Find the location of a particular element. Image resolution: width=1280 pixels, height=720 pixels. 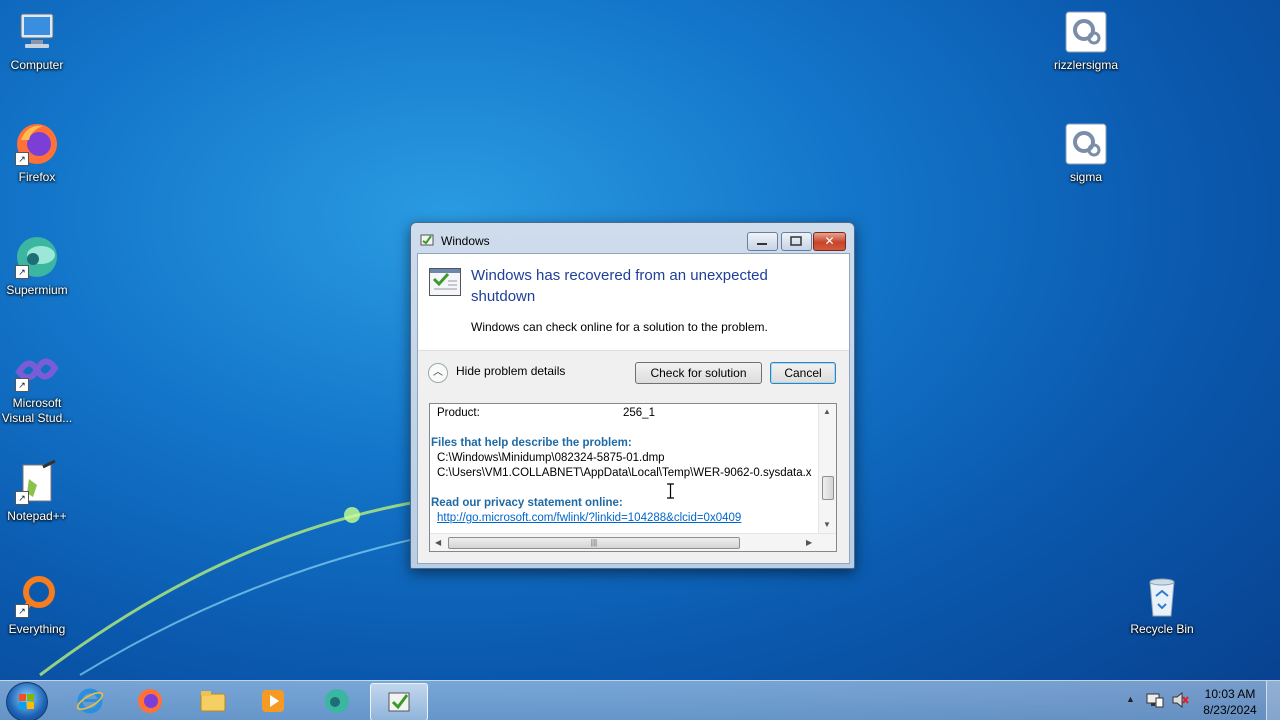

close-button: ✕ is located at coordinates (829, 241).